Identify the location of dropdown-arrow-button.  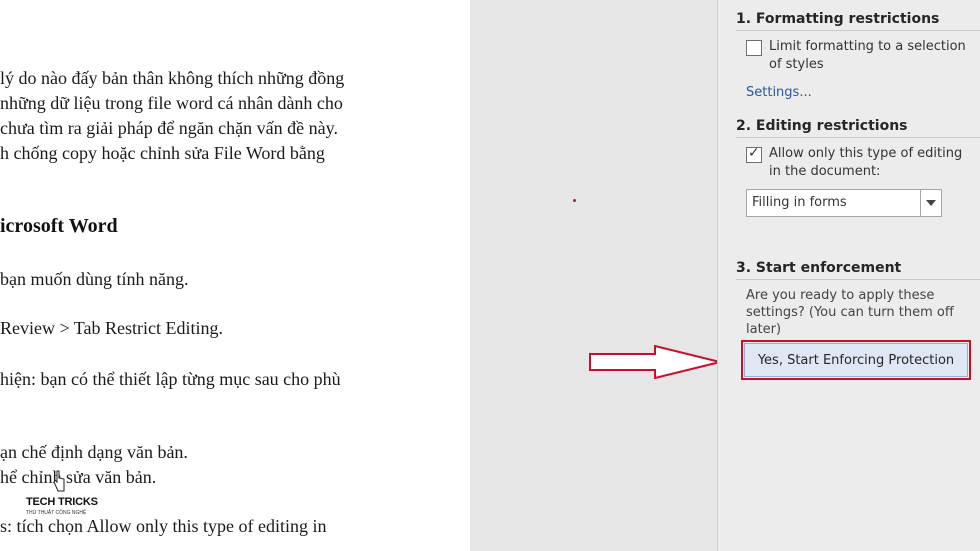
(930, 203).